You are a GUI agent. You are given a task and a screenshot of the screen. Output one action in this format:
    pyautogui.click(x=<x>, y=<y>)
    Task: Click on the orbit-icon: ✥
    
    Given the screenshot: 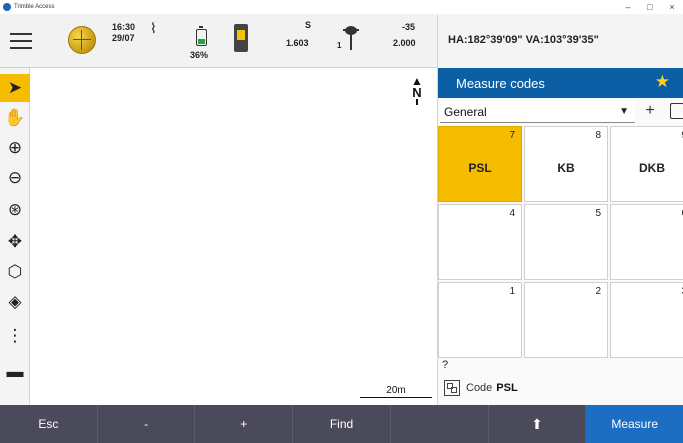 What is the action you would take?
    pyautogui.click(x=15, y=242)
    